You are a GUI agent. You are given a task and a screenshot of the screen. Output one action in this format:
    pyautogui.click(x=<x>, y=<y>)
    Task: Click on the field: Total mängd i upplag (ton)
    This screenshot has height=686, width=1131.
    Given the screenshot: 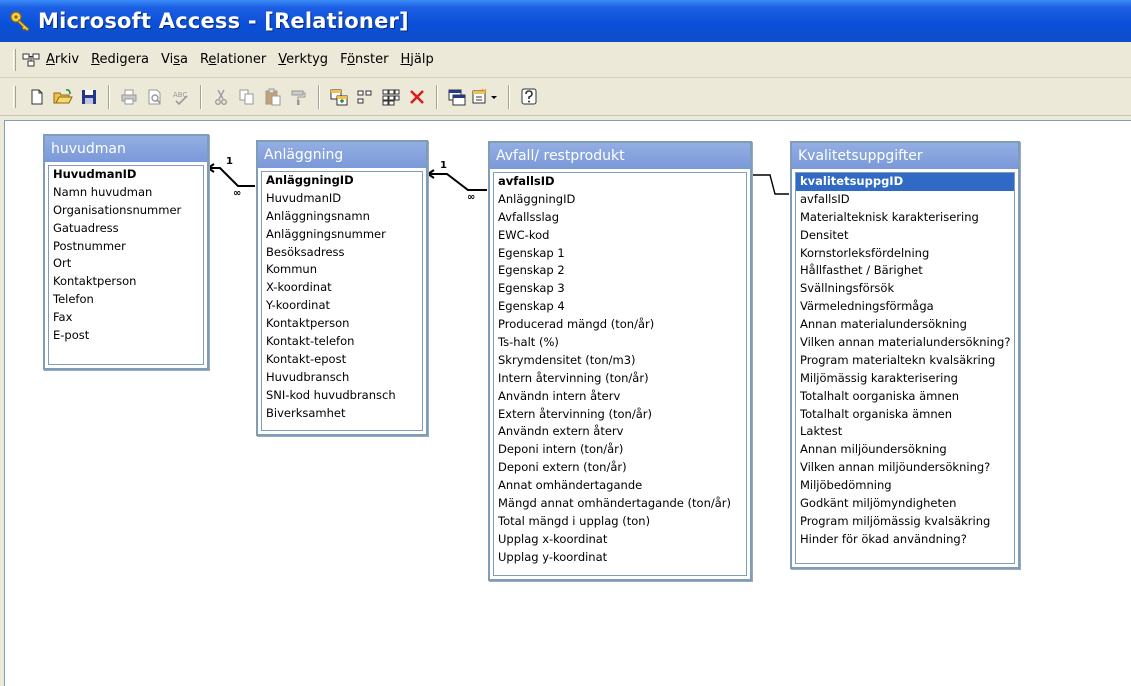 What is the action you would take?
    pyautogui.click(x=620, y=522)
    